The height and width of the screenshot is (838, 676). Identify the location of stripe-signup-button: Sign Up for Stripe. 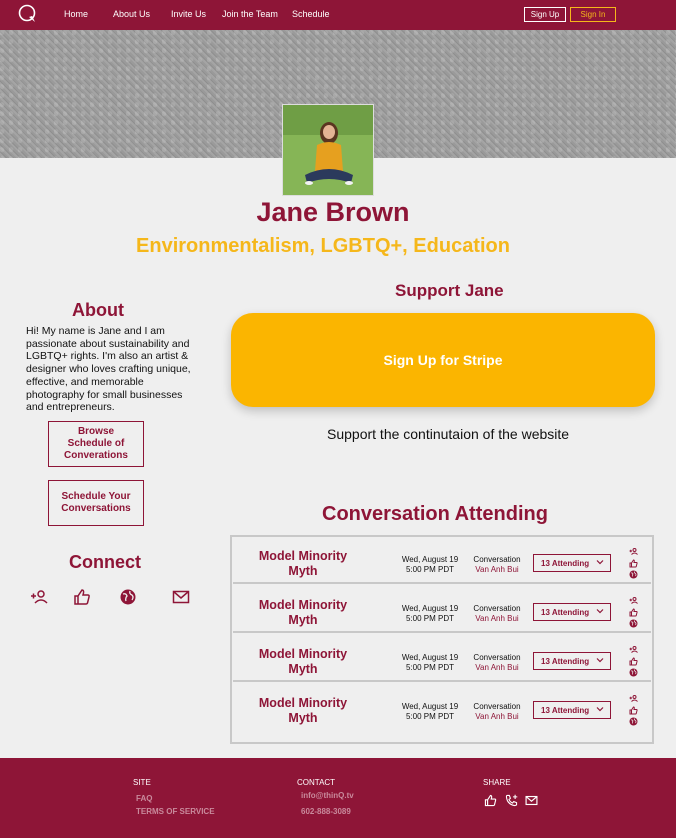
(443, 360).